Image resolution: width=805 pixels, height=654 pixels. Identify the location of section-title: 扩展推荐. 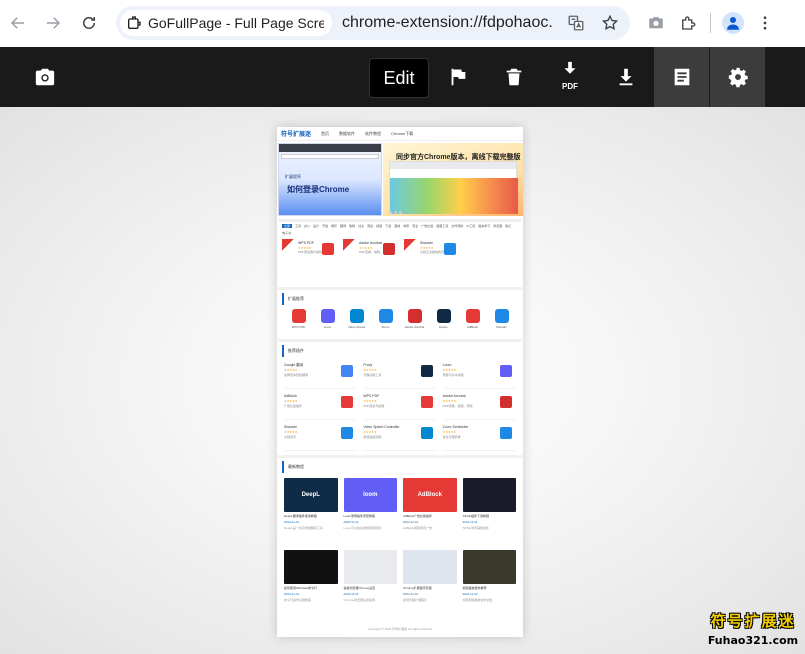
(402, 299).